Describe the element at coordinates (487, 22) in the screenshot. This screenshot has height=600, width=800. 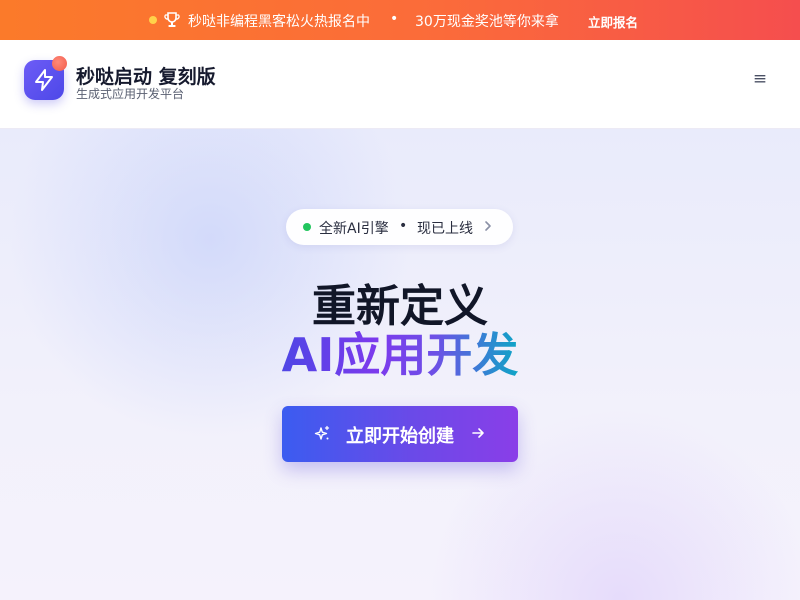
I see `banner-prize-text: 30万现金奖池等你来拿` at that location.